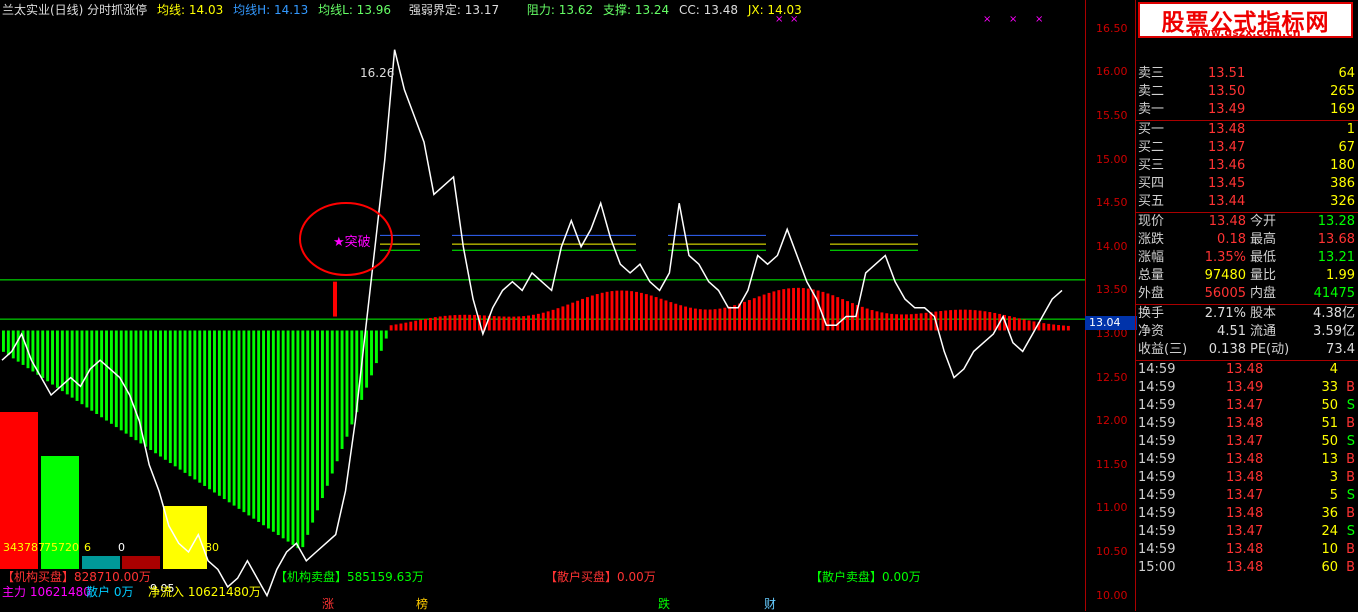 Image resolution: width=1358 pixels, height=612 pixels. What do you see at coordinates (355, 10) in the screenshot?
I see `ma-low-value: 均线L: 13.96` at bounding box center [355, 10].